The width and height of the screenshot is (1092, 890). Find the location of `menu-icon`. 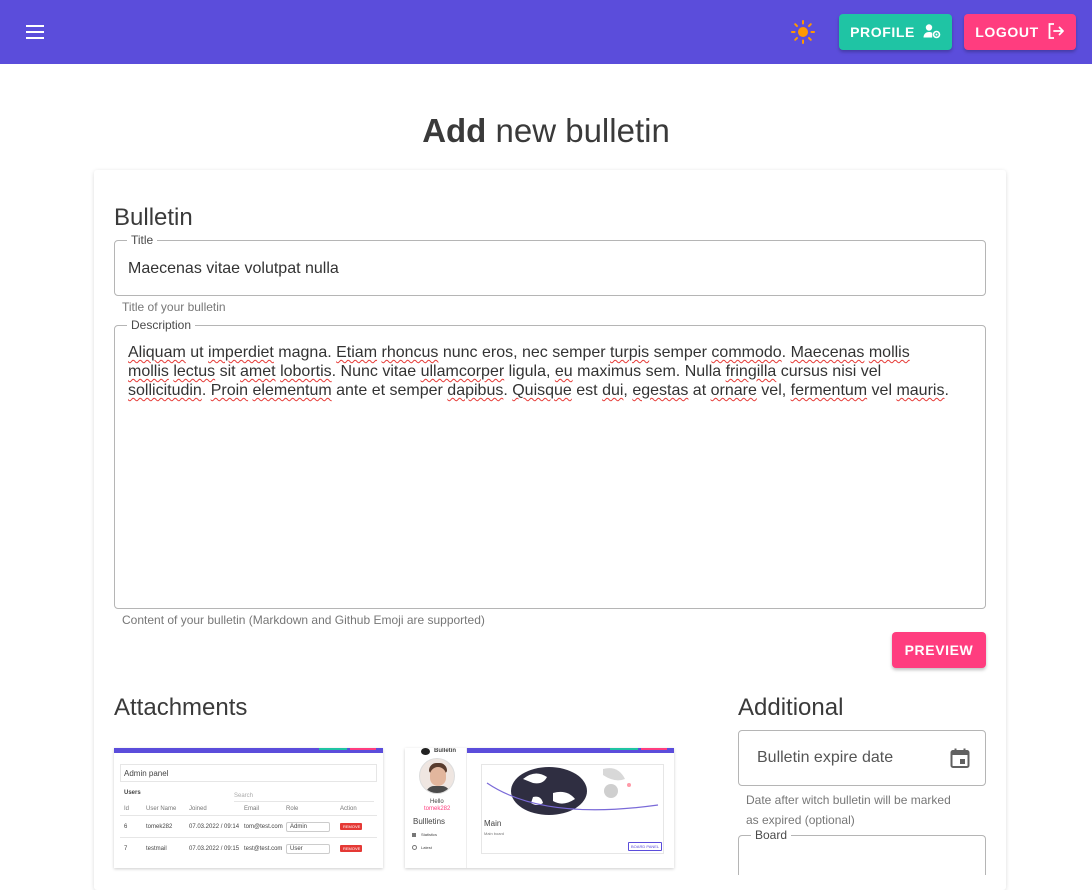

menu-icon is located at coordinates (36, 32).